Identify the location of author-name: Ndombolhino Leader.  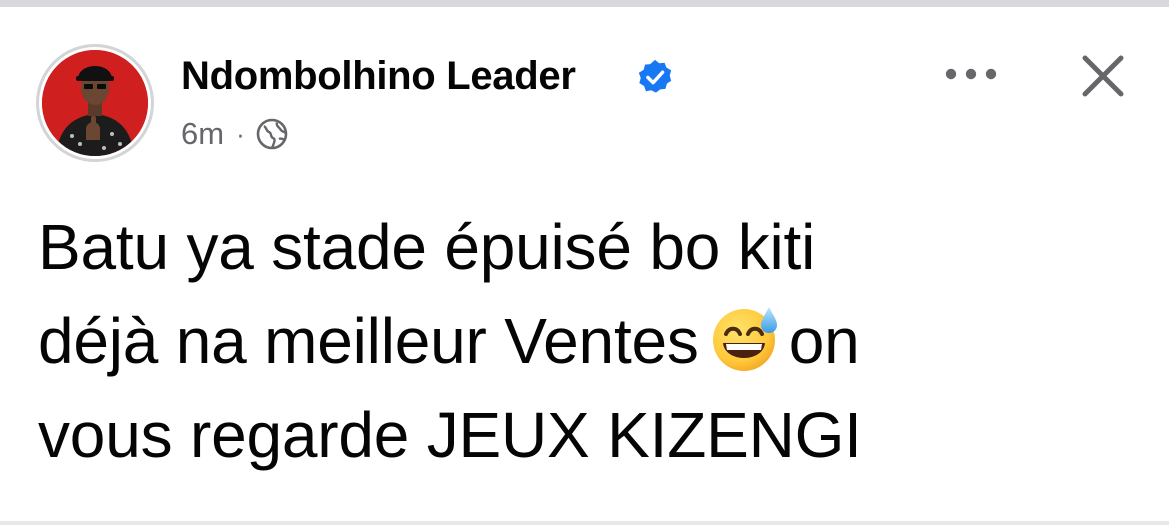
(378, 76).